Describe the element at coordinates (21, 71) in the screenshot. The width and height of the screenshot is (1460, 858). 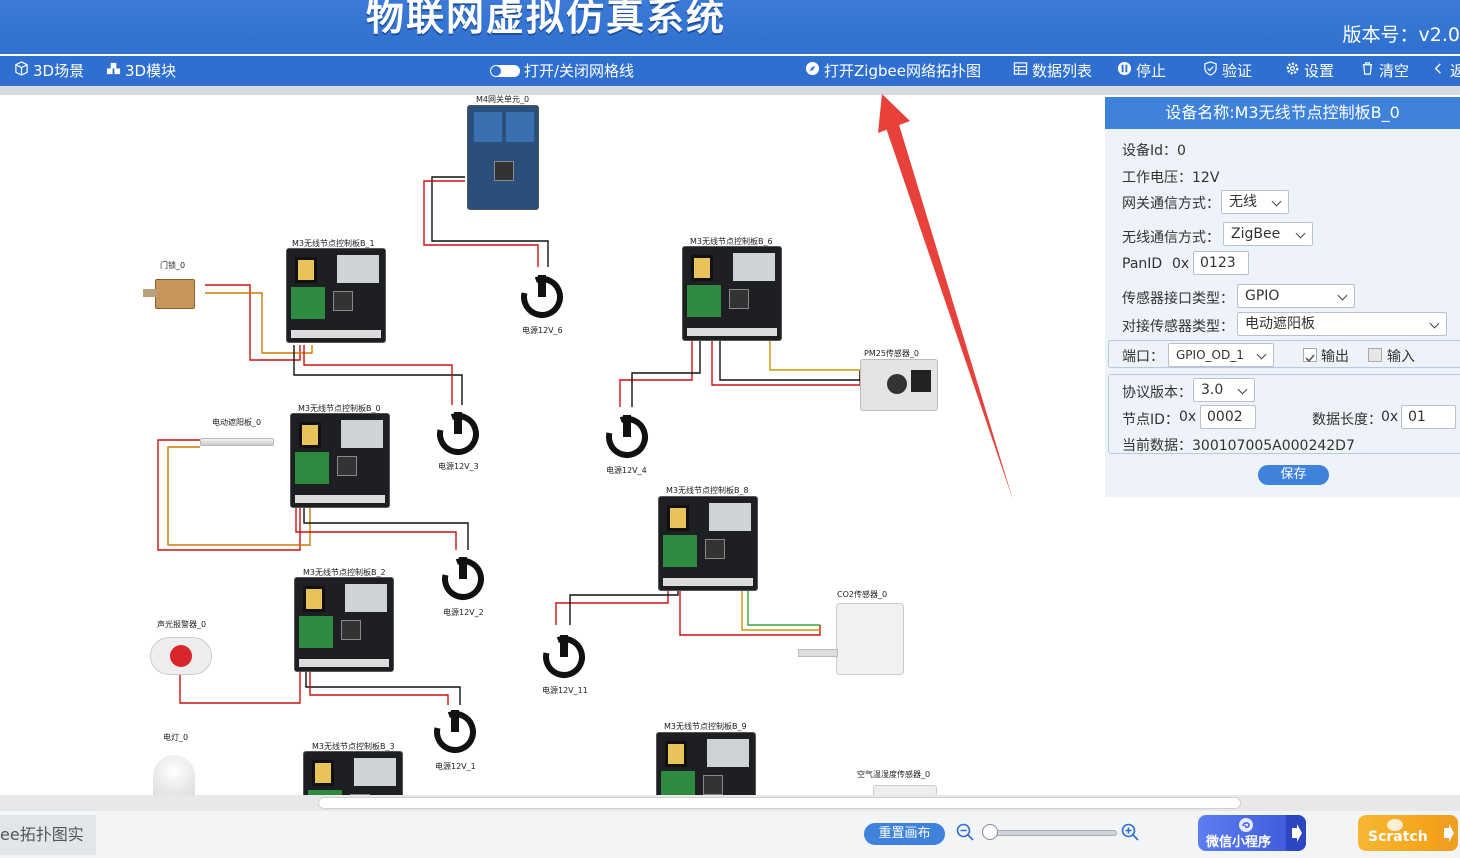
I see `cube-icon` at that location.